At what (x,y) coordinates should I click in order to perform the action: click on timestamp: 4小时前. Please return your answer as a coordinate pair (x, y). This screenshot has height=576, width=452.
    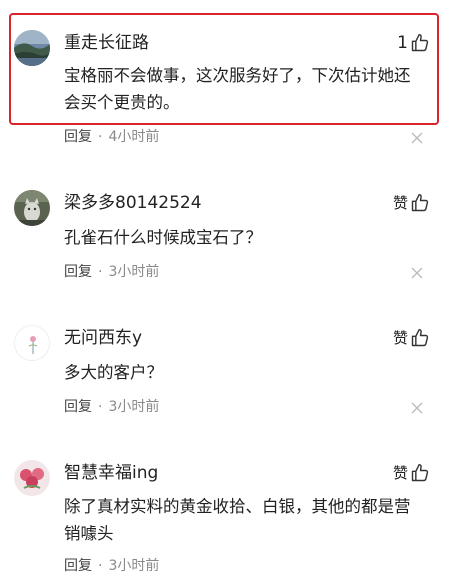
    Looking at the image, I should click on (134, 137).